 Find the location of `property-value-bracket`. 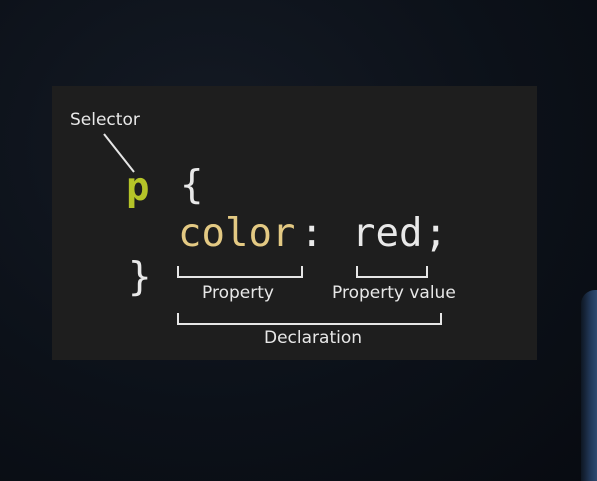

property-value-bracket is located at coordinates (392, 272).